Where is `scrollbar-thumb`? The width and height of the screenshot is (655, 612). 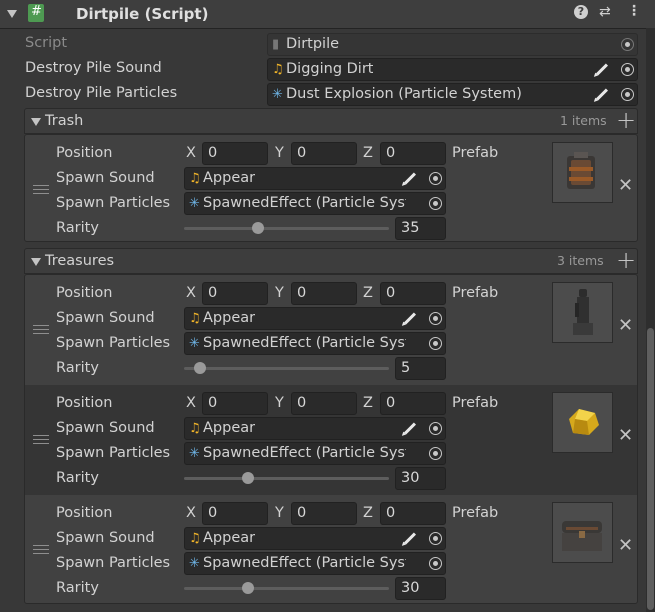 scrollbar-thumb is located at coordinates (650, 469).